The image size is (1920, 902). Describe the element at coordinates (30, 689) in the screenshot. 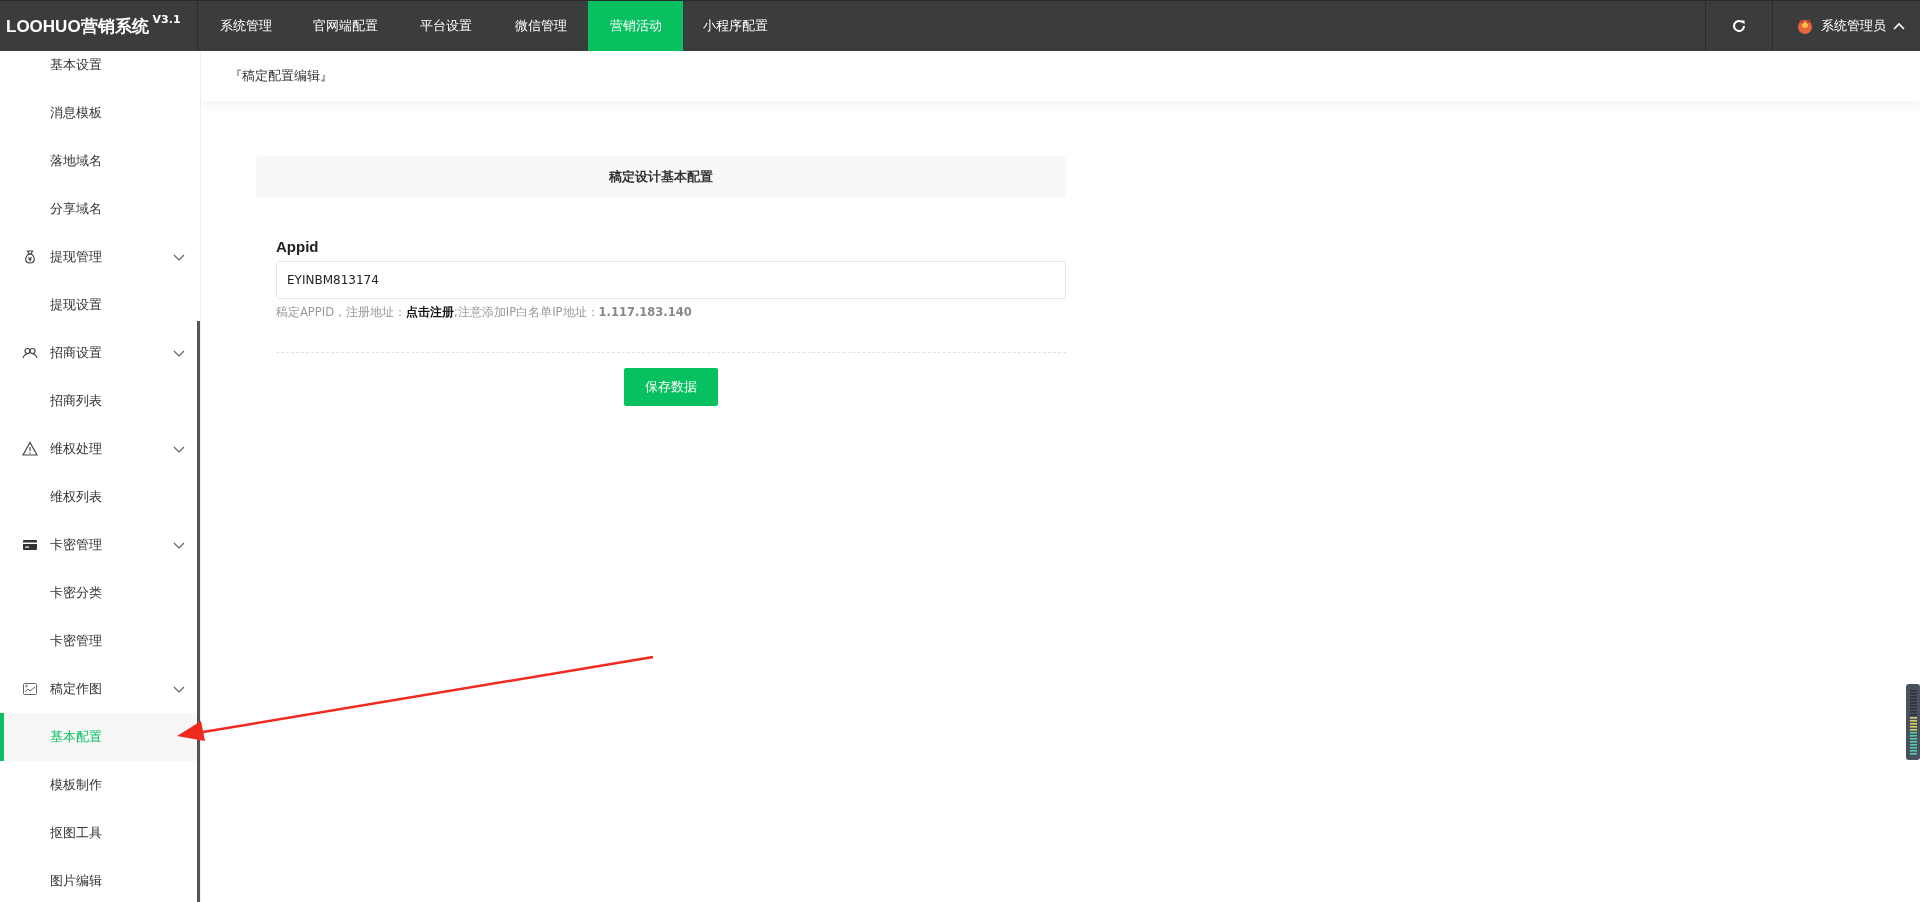

I see `image-icon` at that location.